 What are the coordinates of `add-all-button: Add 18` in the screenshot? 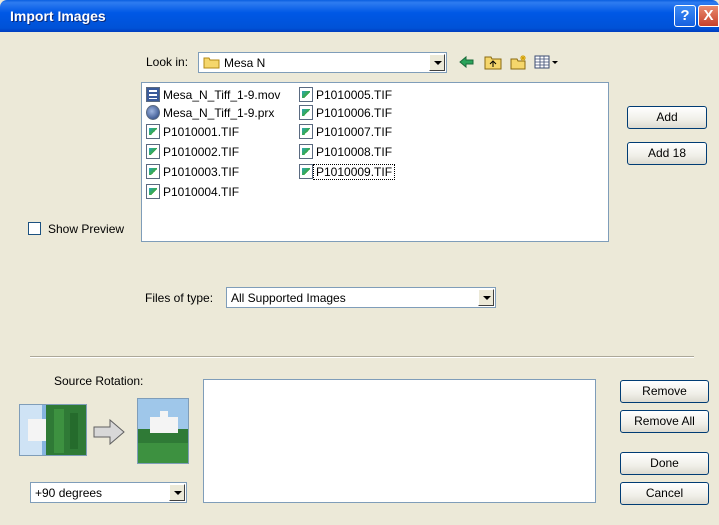 It's located at (667, 153).